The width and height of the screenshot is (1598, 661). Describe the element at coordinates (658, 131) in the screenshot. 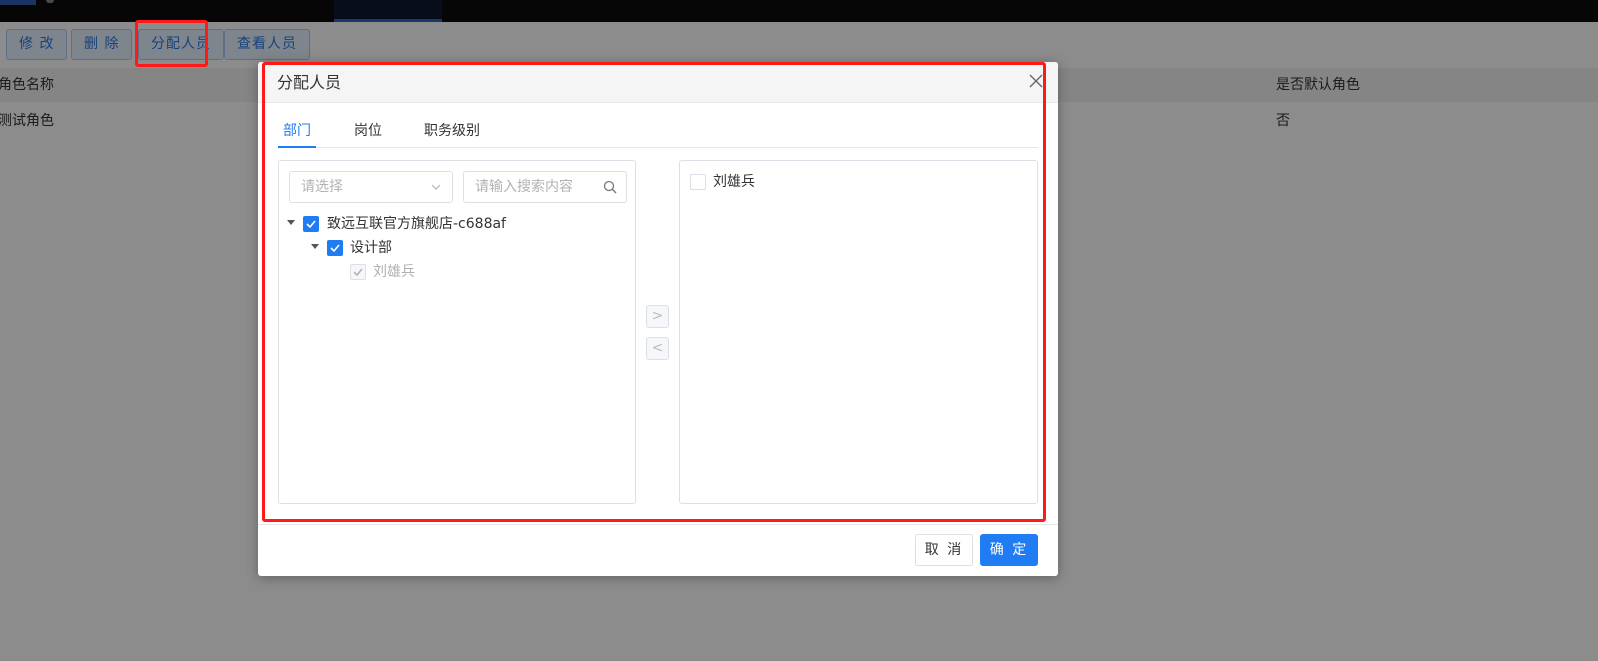

I see `tab-bar: 部门 岗位 职务级别` at that location.